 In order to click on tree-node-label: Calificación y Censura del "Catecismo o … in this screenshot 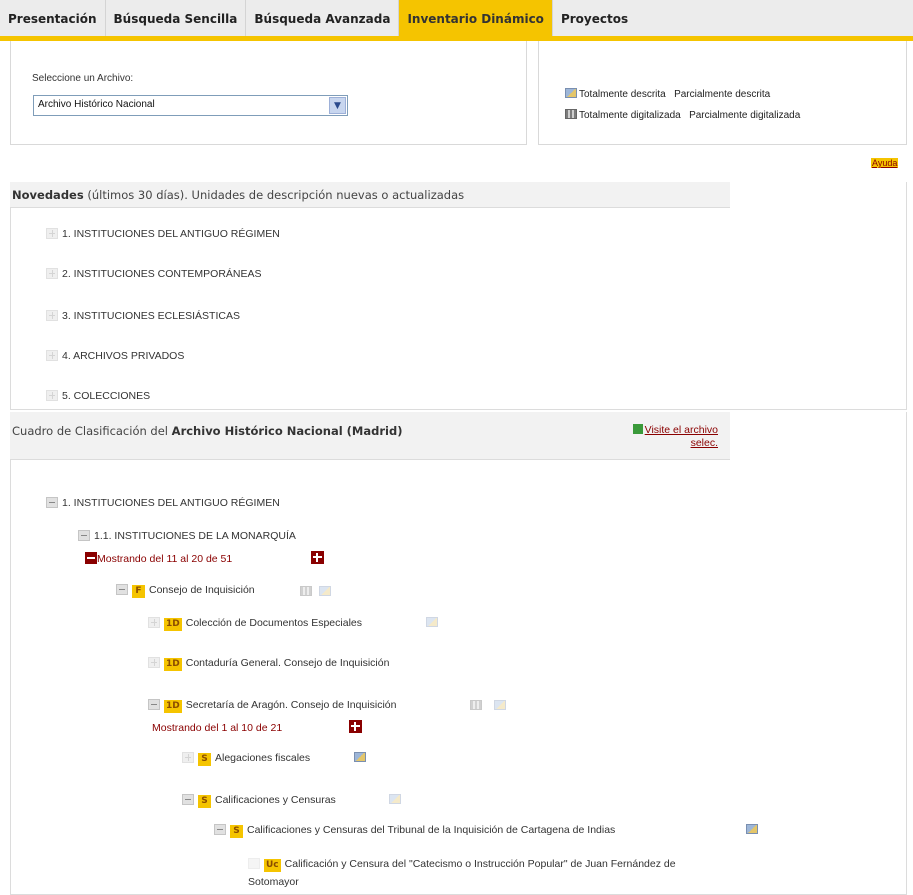, I will do `click(480, 864)`.